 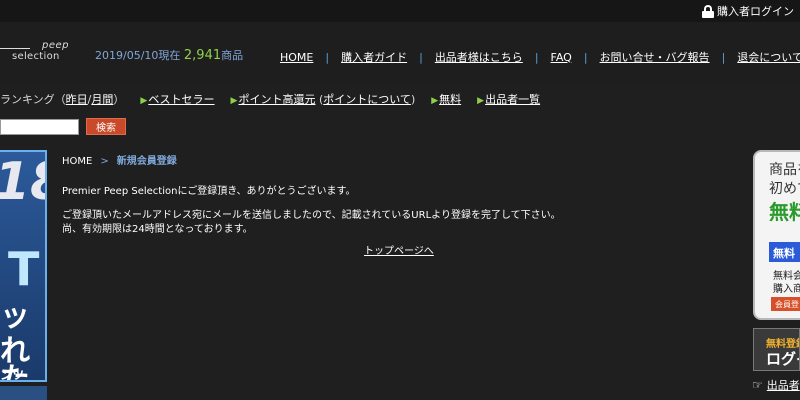 What do you see at coordinates (400, 11) in the screenshot?
I see `top-bar: 購入者ログイン` at bounding box center [400, 11].